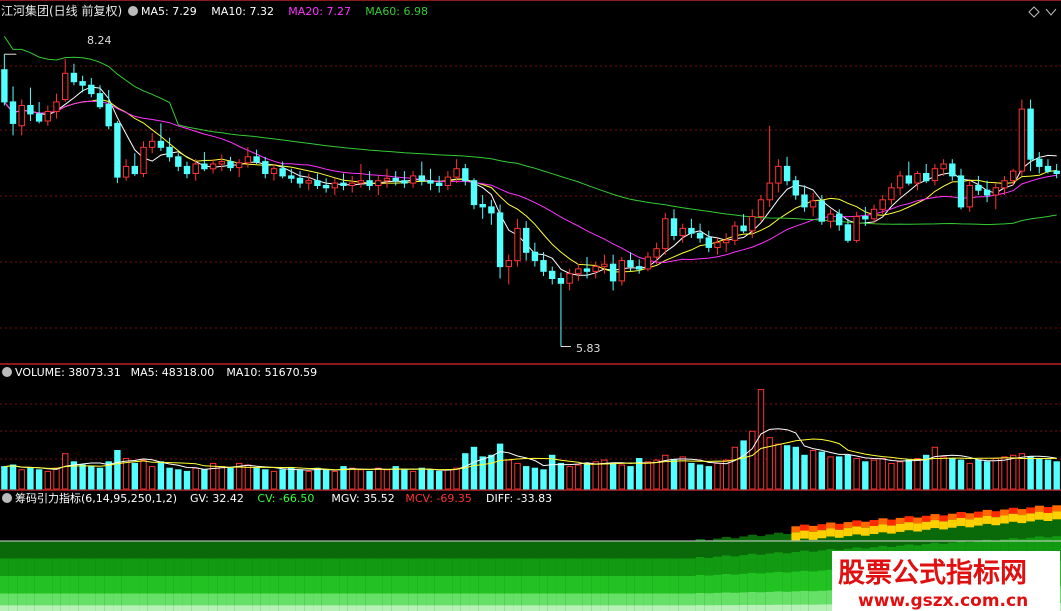 The width and height of the screenshot is (1061, 611). What do you see at coordinates (588, 348) in the screenshot?
I see `low-price-label: 5.83` at bounding box center [588, 348].